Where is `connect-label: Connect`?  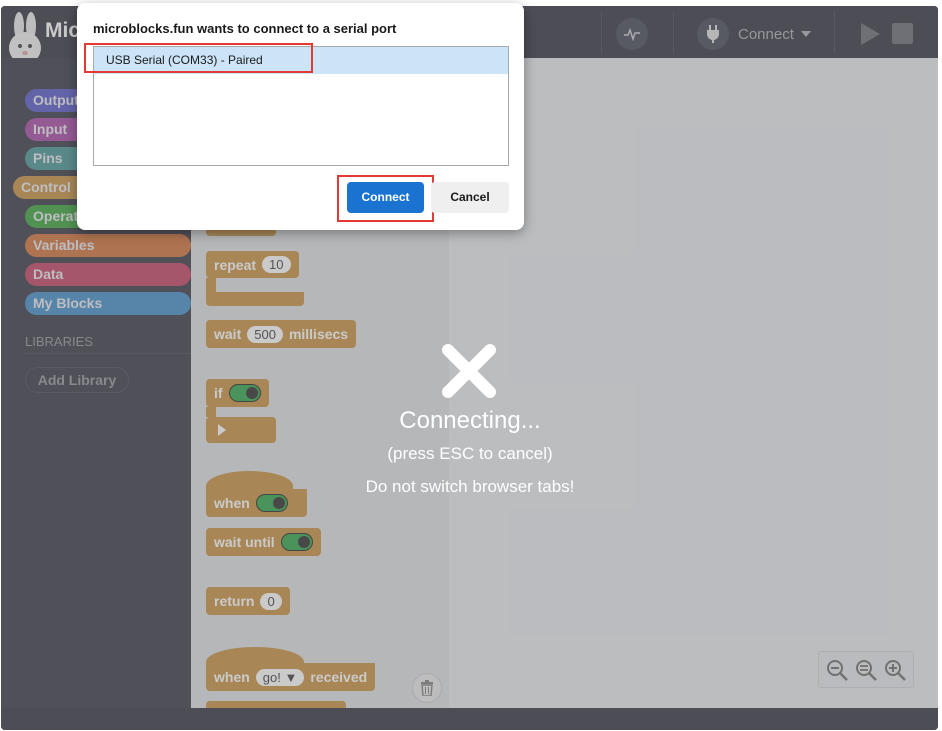 connect-label: Connect is located at coordinates (766, 34).